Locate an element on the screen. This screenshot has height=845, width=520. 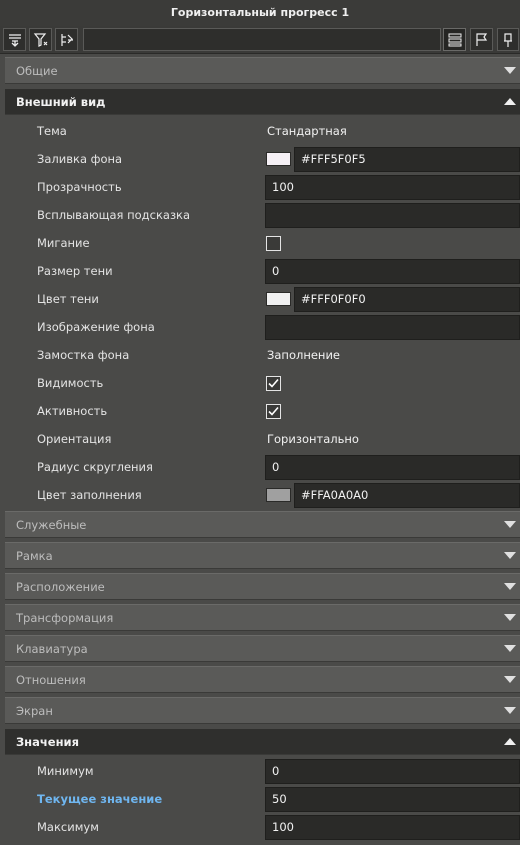
shadow-size-field: 0 is located at coordinates (392, 271).